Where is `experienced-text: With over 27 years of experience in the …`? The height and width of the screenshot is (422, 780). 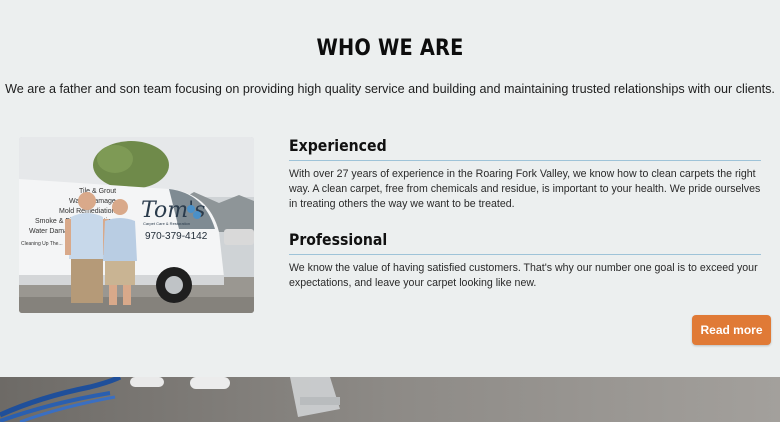
experienced-text: With over 27 years of experience in the … is located at coordinates (525, 189).